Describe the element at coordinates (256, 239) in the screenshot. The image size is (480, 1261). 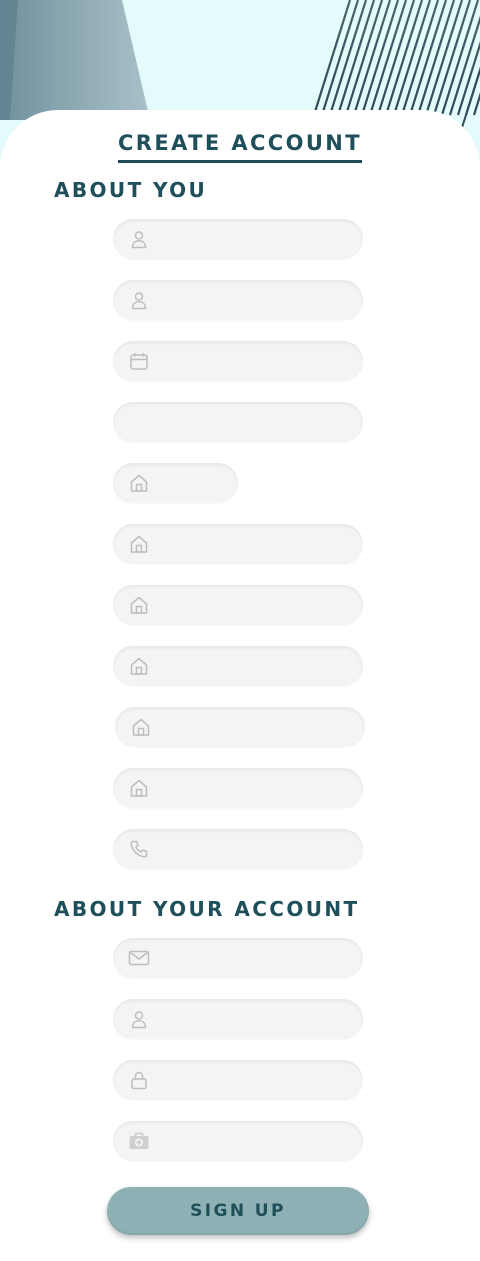
I see `first-name-input` at that location.